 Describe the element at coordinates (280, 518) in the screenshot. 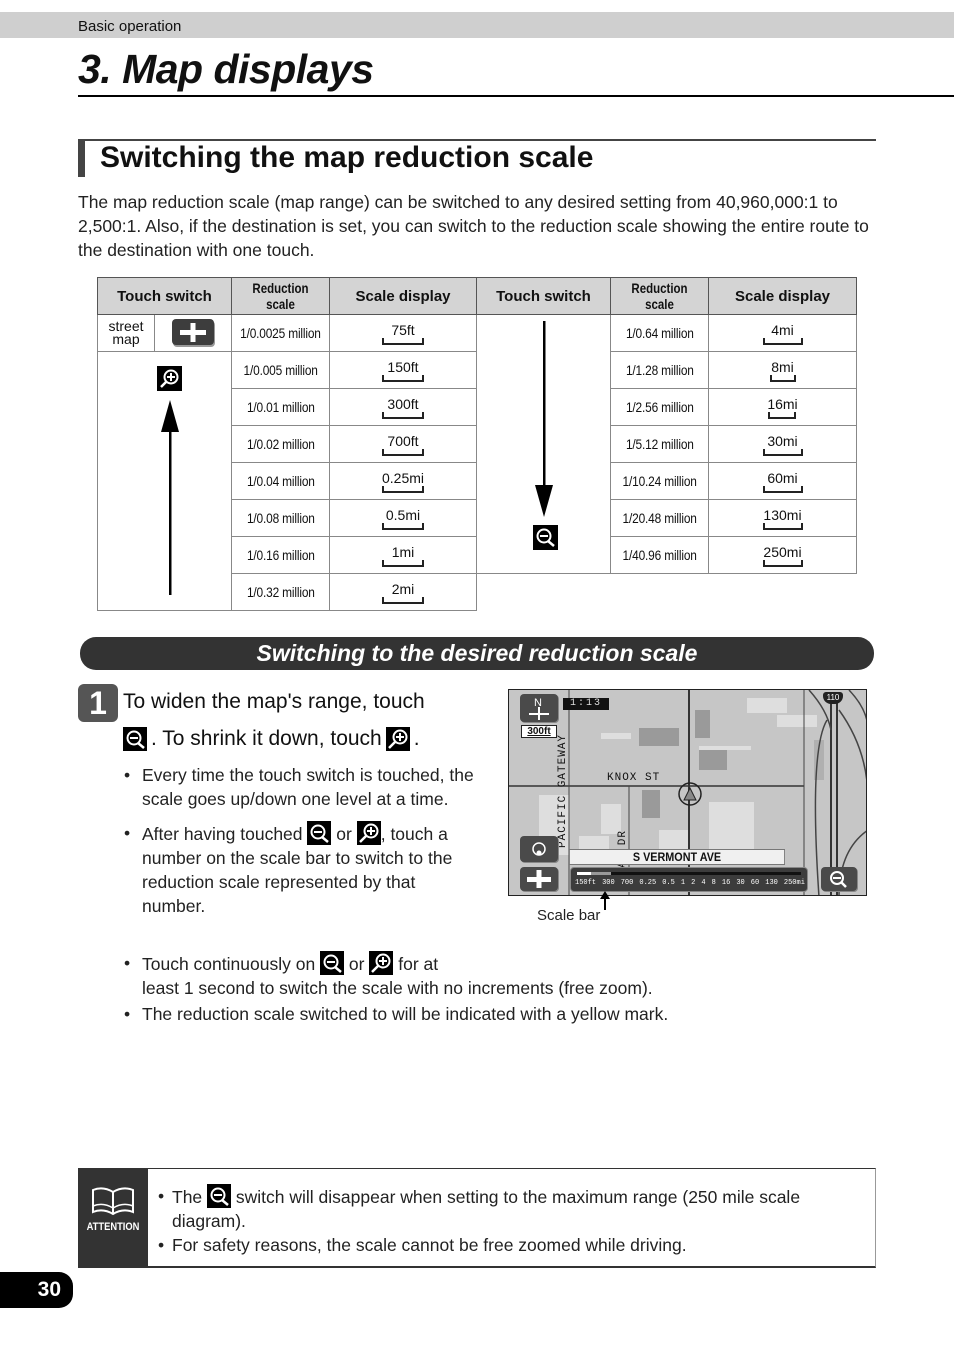

I see `reduction-scale-cell: 1/0.08 million` at that location.